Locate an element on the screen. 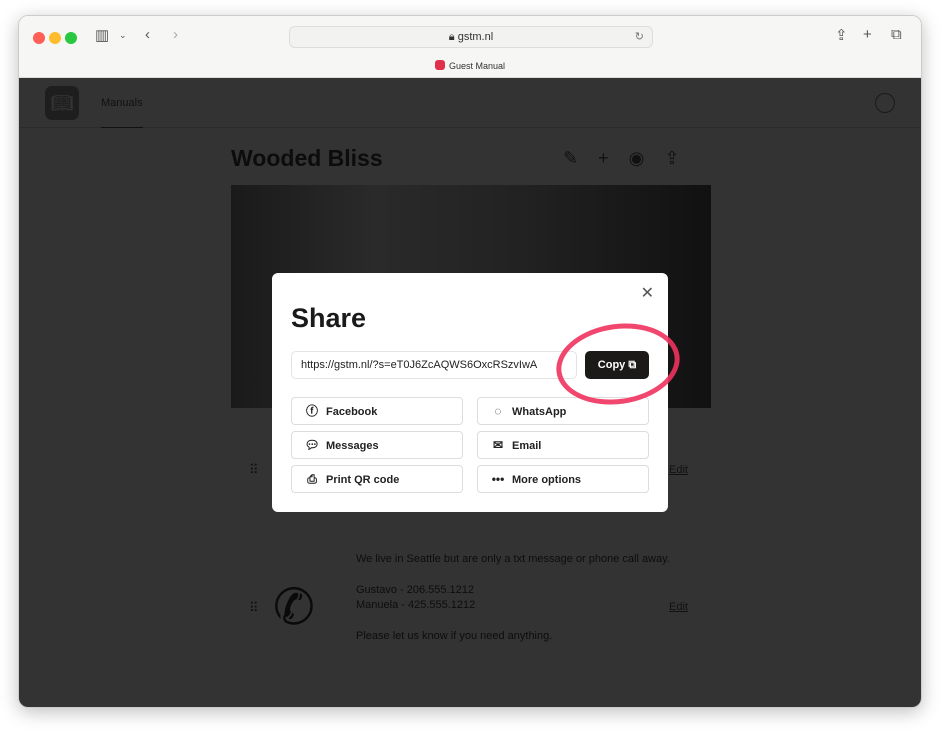  label: More options is located at coordinates (547, 480).